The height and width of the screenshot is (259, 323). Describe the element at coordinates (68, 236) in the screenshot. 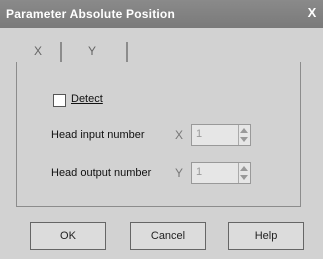

I see `ok-button: OK` at that location.